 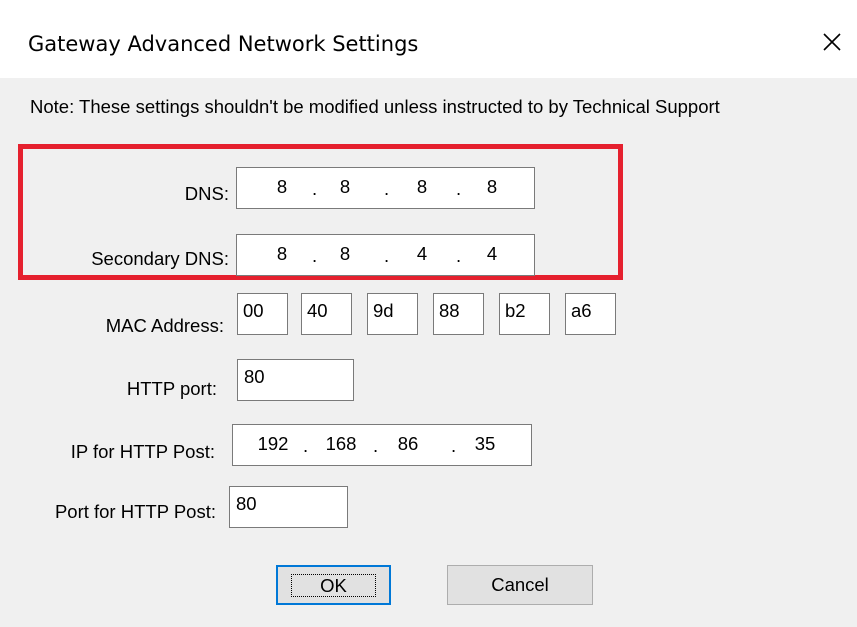 What do you see at coordinates (171, 388) in the screenshot?
I see `http-port-label: HTTP port:` at bounding box center [171, 388].